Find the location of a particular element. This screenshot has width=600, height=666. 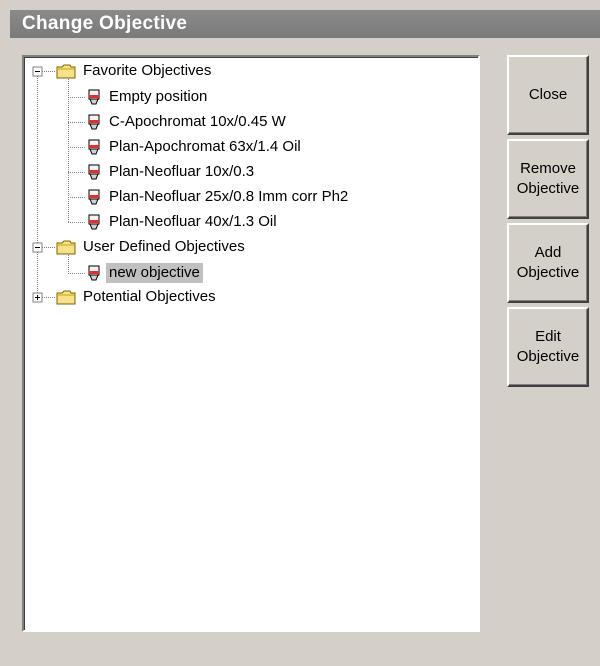

group-favorite-objectives: Favorite Objectives is located at coordinates (147, 71).